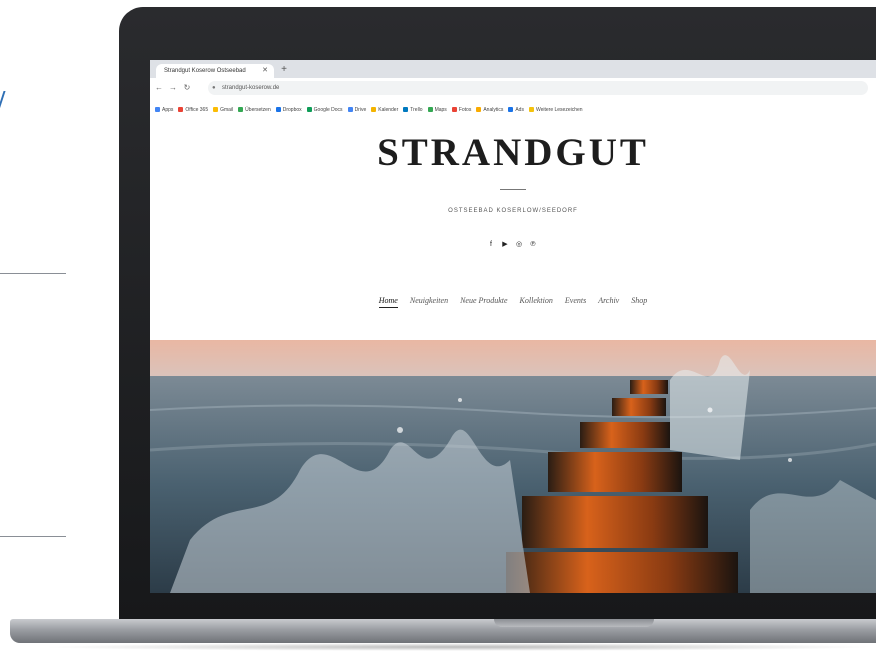 The image size is (876, 654). Describe the element at coordinates (443, 631) in the screenshot. I see `laptop-base` at that location.